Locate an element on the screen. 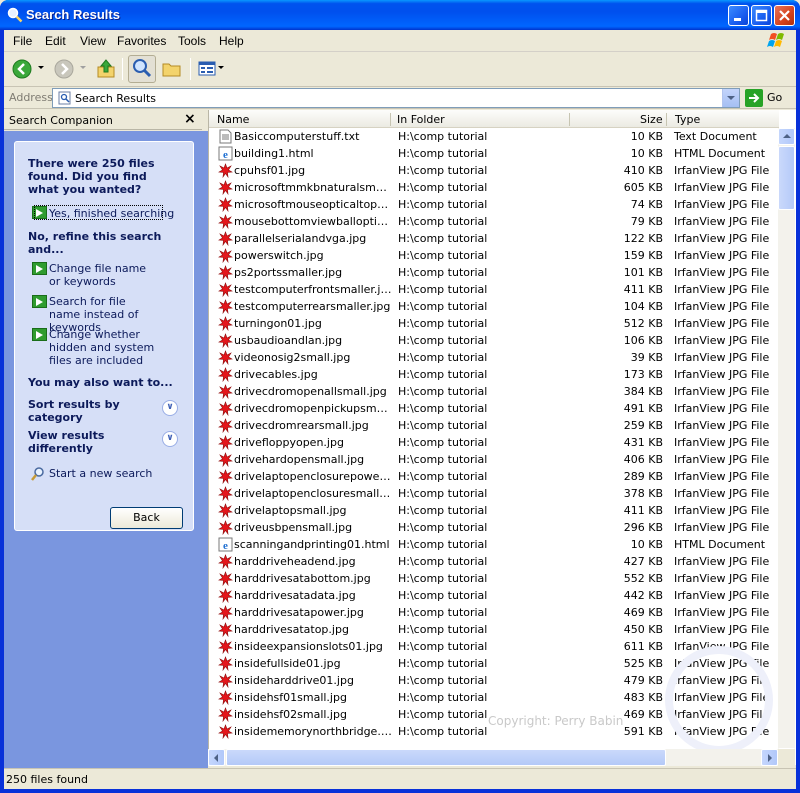 The height and width of the screenshot is (793, 800). menu-help: Help is located at coordinates (231, 41).